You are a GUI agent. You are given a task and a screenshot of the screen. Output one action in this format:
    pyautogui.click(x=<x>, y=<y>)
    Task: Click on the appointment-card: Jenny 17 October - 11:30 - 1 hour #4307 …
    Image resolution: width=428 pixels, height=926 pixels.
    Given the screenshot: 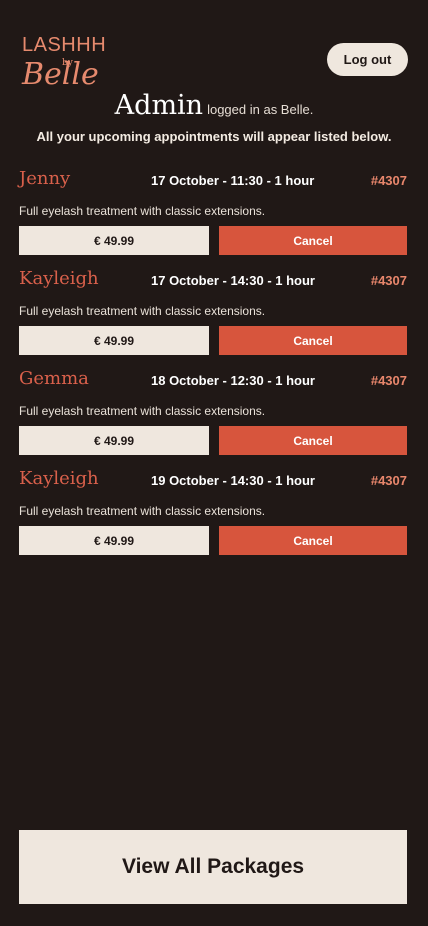 What is the action you would take?
    pyautogui.click(x=213, y=212)
    